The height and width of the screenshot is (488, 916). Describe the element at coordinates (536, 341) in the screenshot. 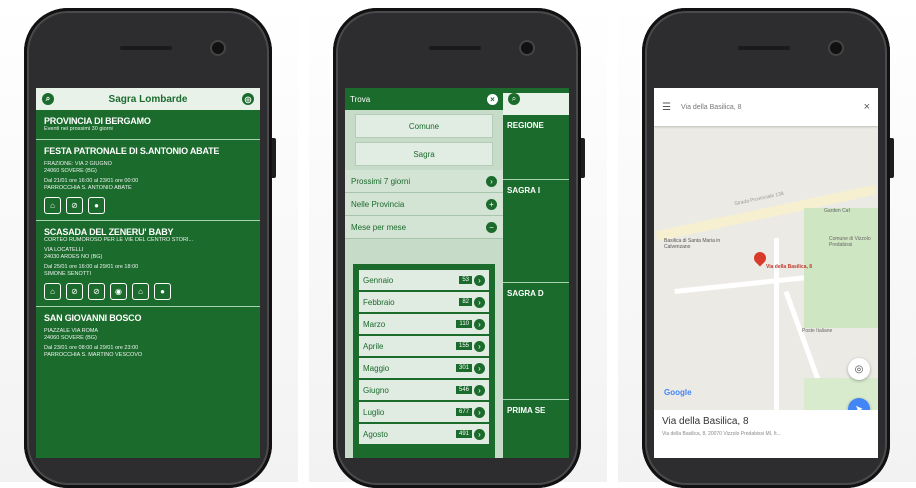

I see `peek-item: SAGRA D` at that location.